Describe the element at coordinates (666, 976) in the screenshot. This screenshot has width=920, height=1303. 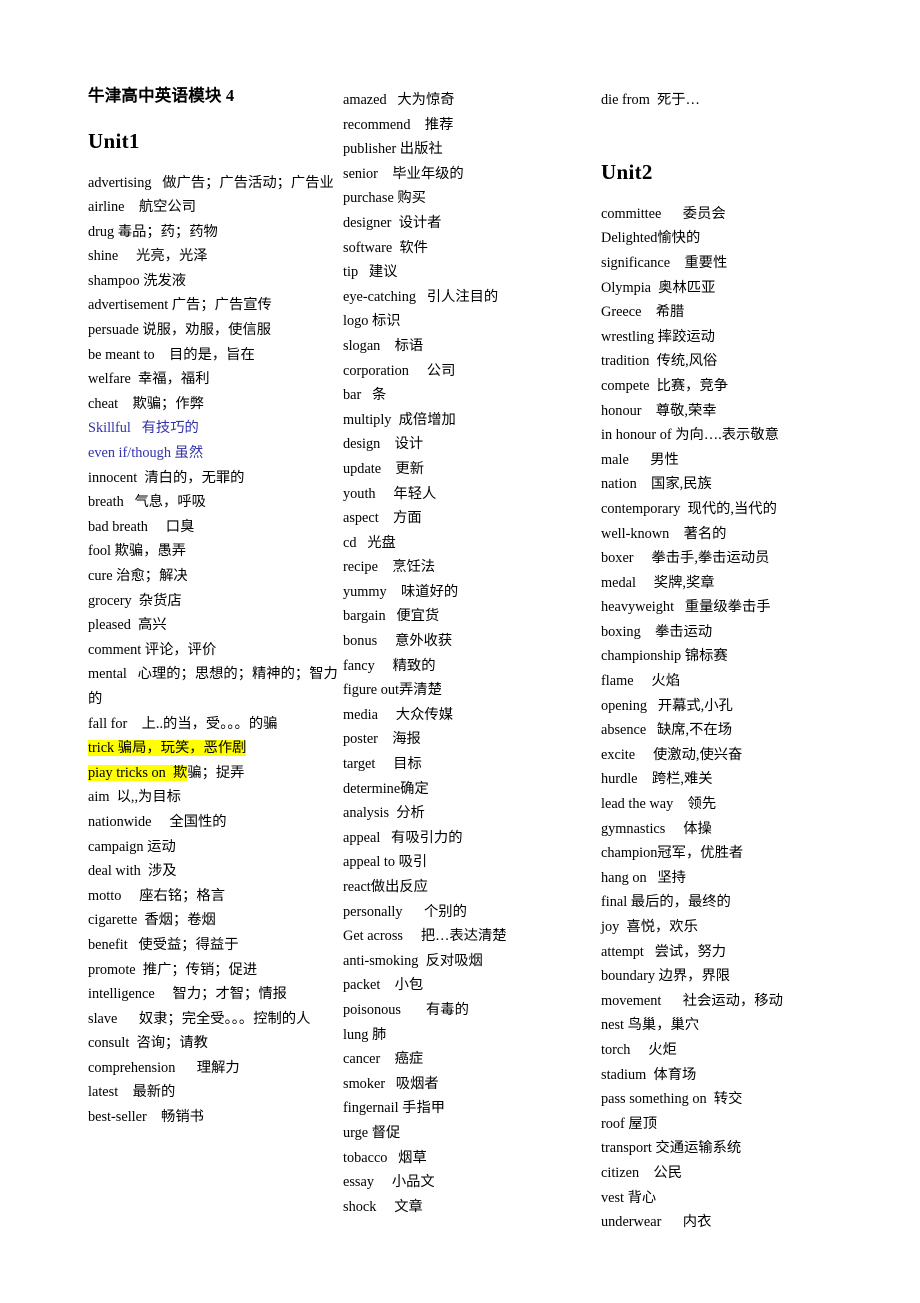
I see `vocabulary-entry: boundary 边界，界限` at that location.